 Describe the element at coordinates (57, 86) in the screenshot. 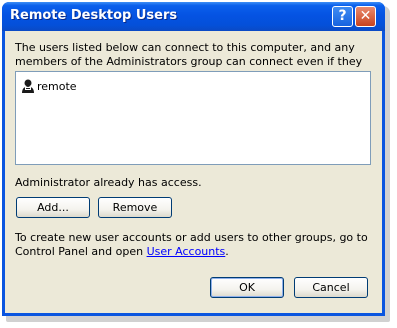

I see `user-name: remote` at that location.